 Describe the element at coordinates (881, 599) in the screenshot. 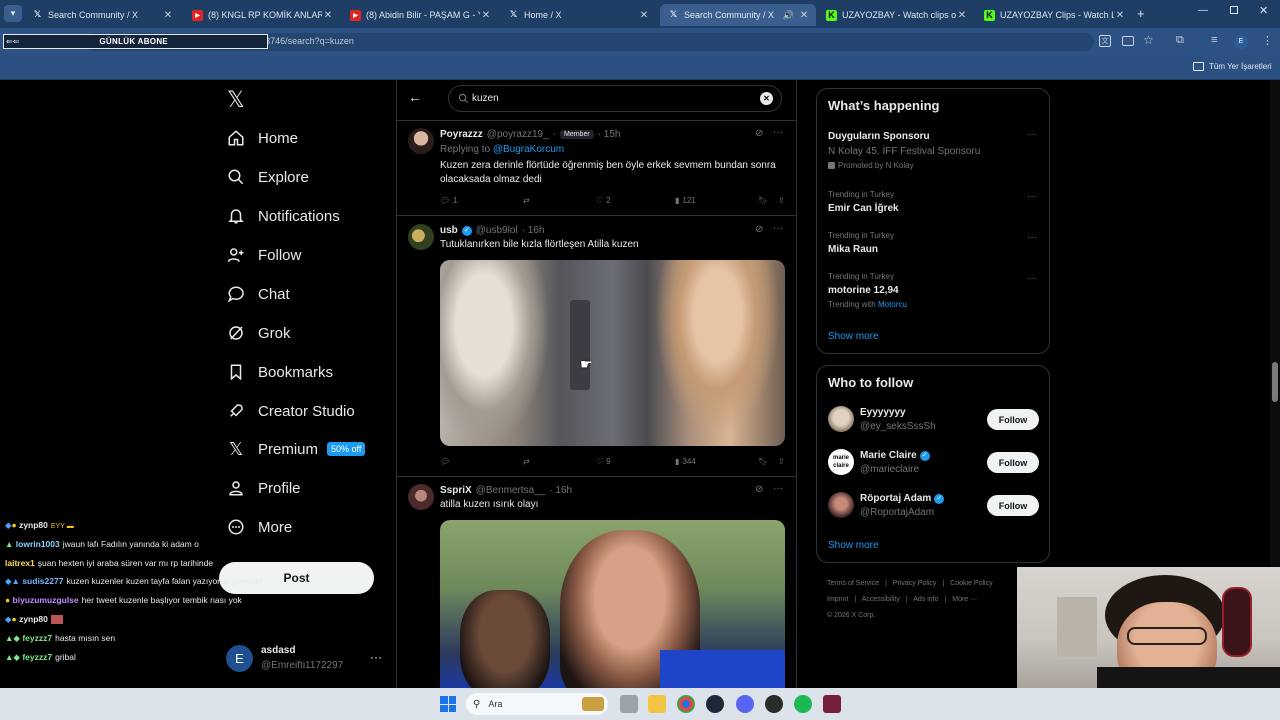

I see `footer-link: Accessibility` at that location.